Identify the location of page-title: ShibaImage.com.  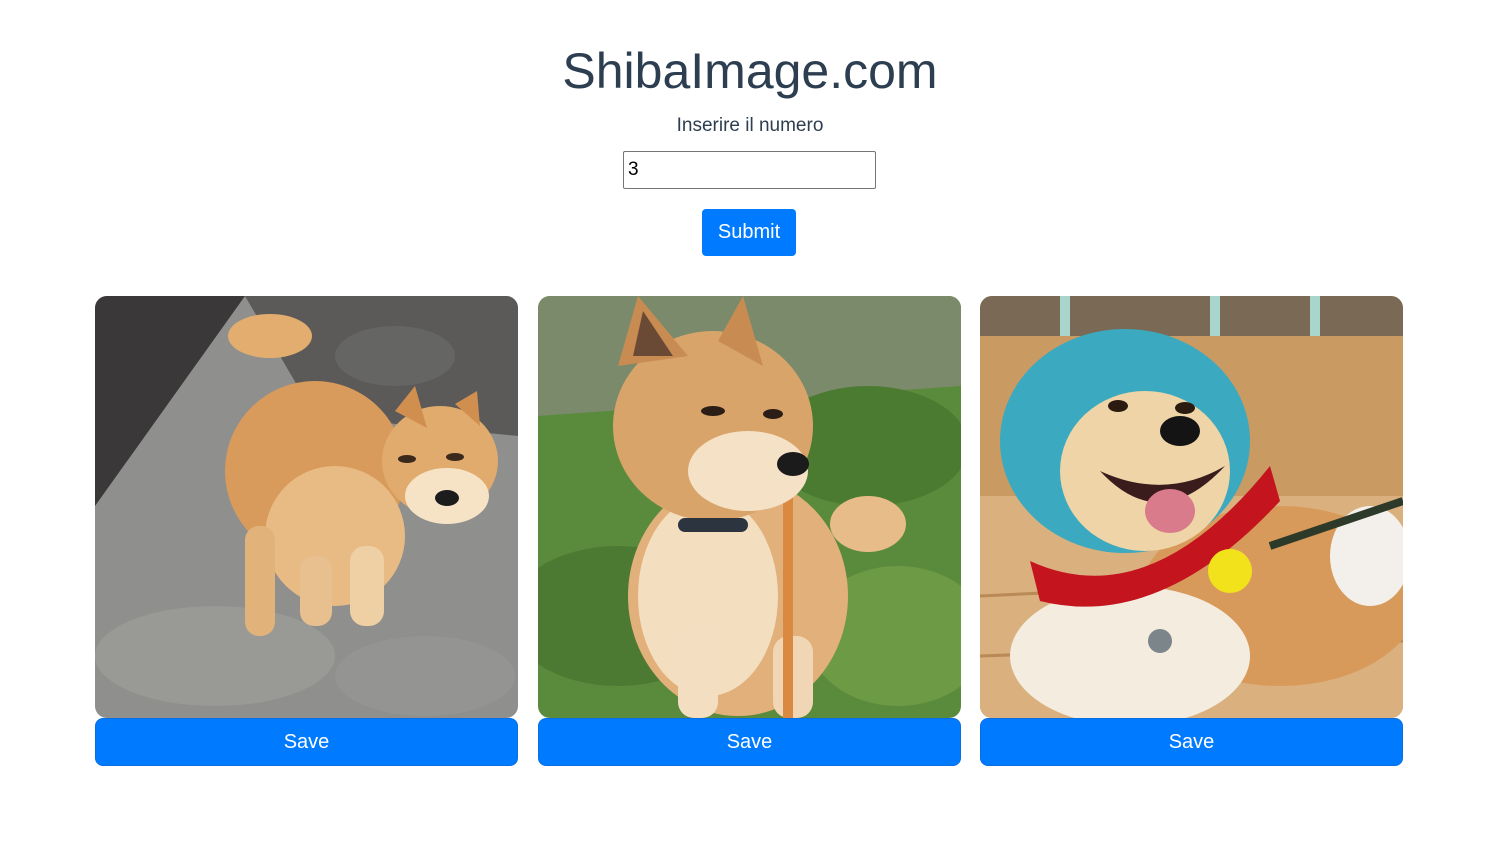
(750, 71).